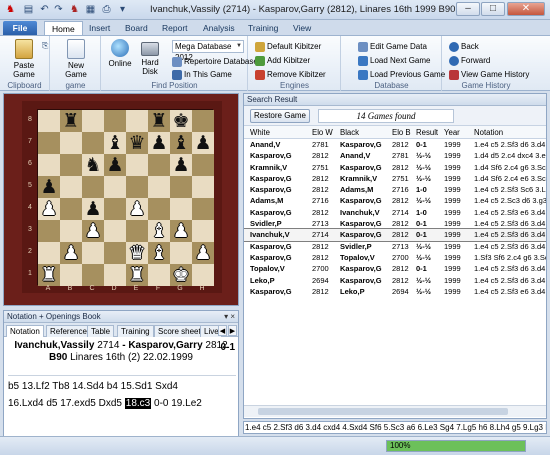  Describe the element at coordinates (25, 331) in the screenshot. I see `tab-notation: Notation` at that location.